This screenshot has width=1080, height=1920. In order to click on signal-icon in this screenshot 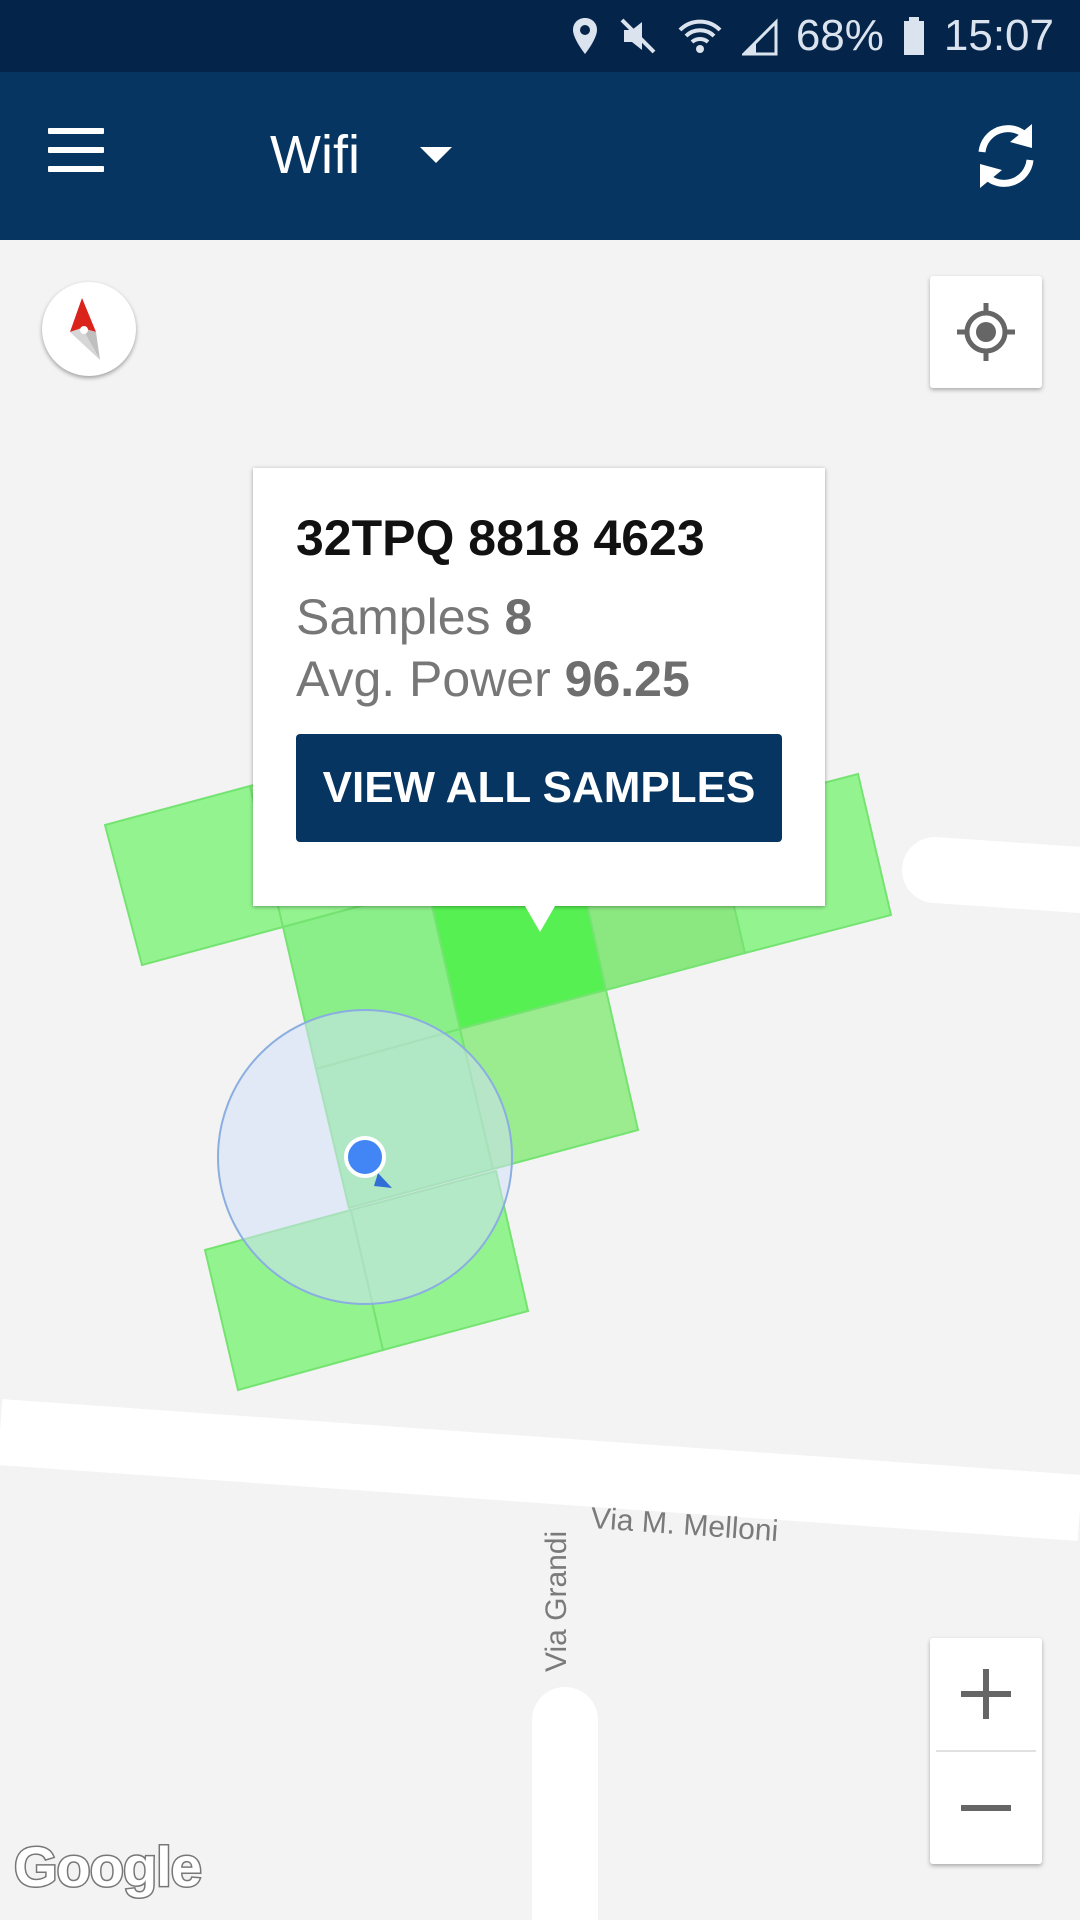, I will do `click(759, 36)`.